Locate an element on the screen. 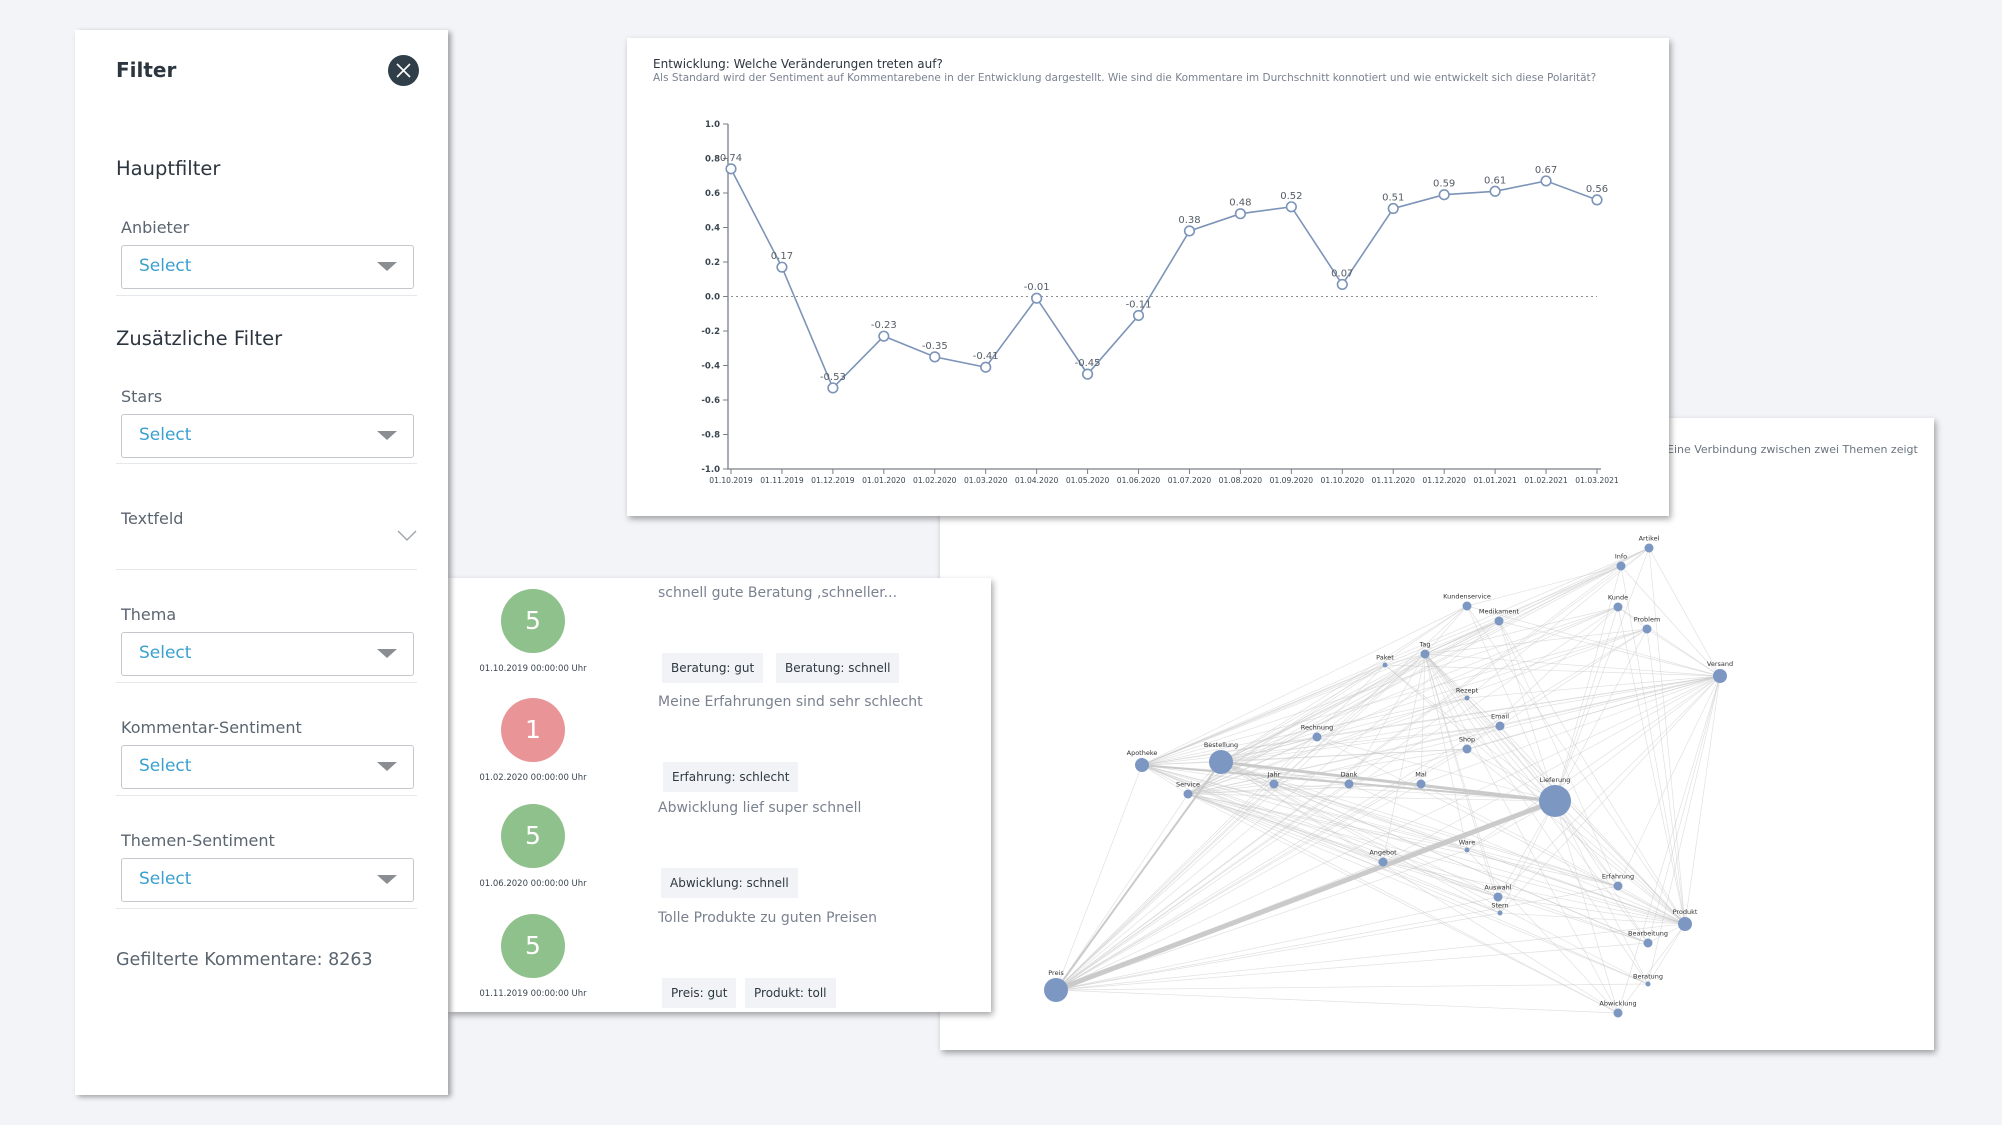 The width and height of the screenshot is (2002, 1125). filtered-comments-count: Gefilterte Kommentare: 8263 is located at coordinates (244, 960).